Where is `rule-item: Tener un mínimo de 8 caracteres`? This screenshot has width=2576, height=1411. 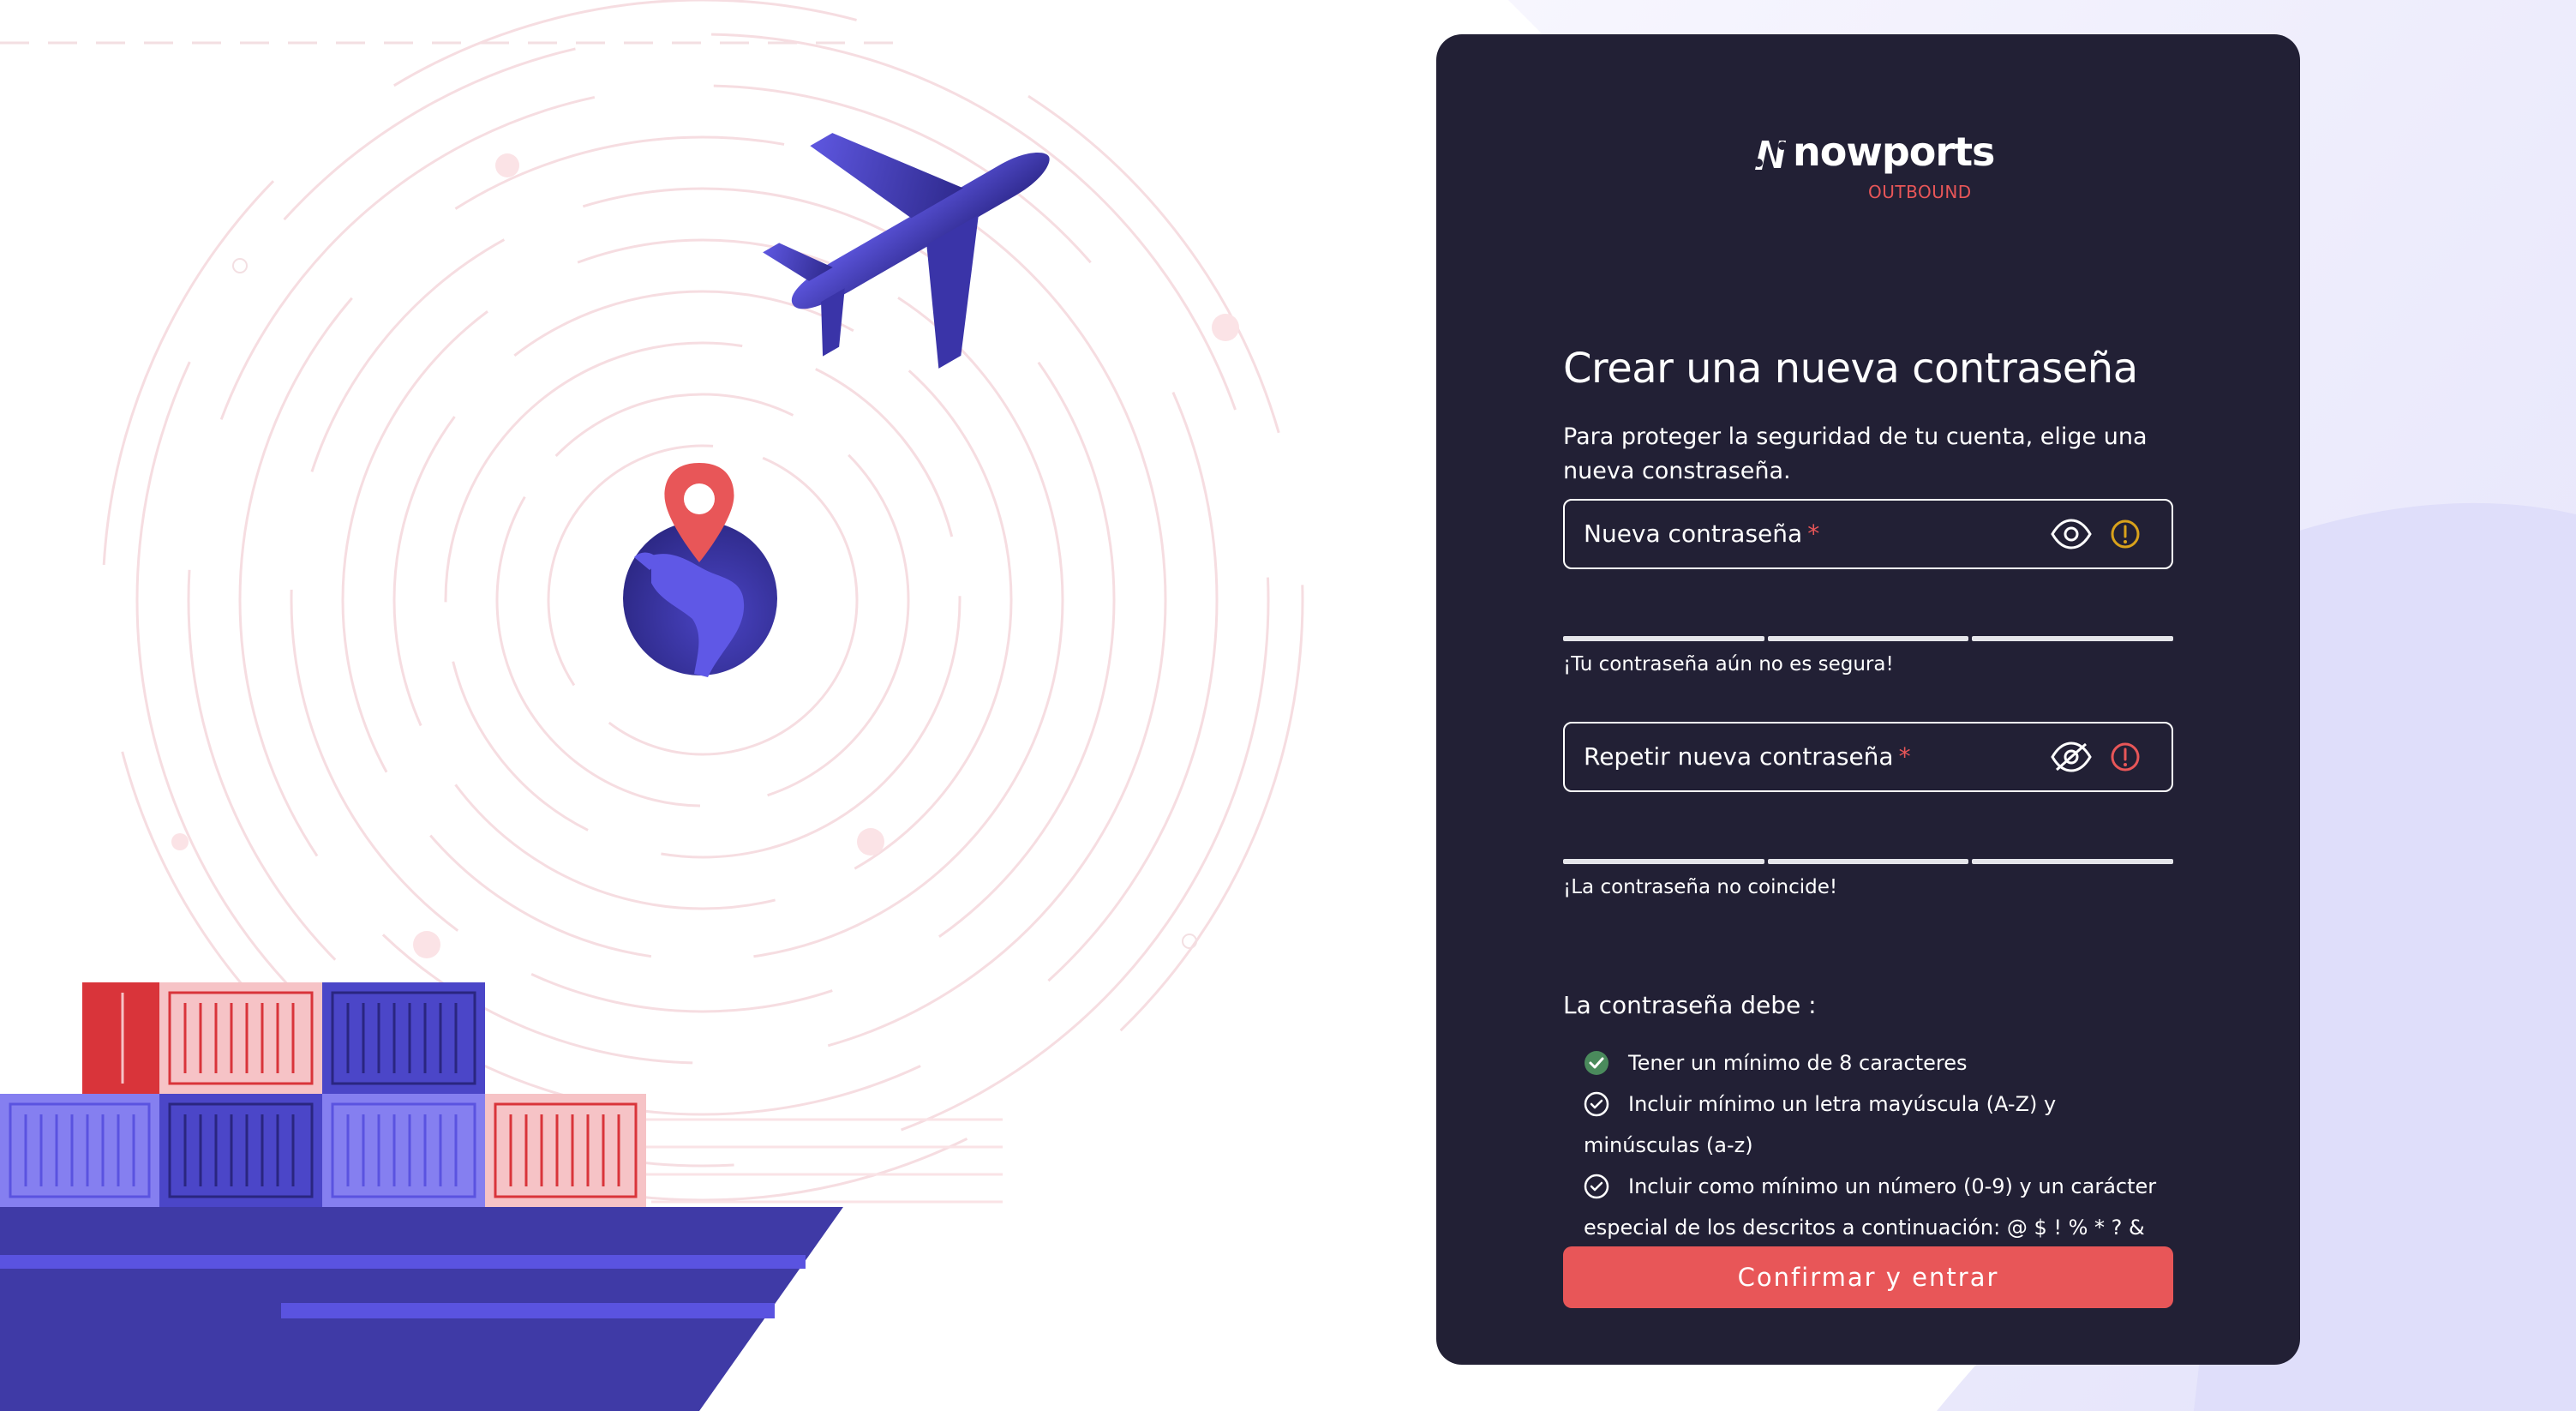 rule-item: Tener un mínimo de 8 caracteres is located at coordinates (1875, 1063).